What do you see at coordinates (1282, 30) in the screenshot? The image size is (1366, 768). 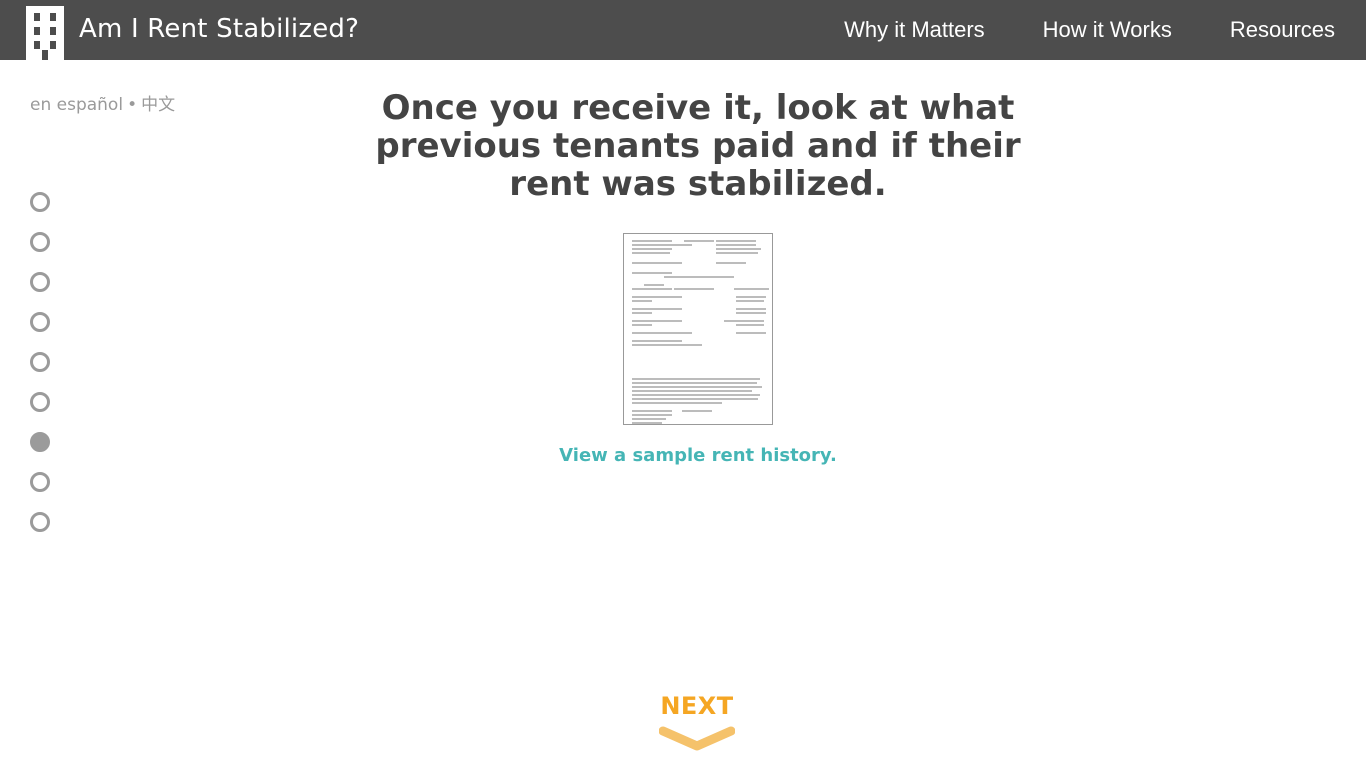 I see `nav-resources: Resources` at bounding box center [1282, 30].